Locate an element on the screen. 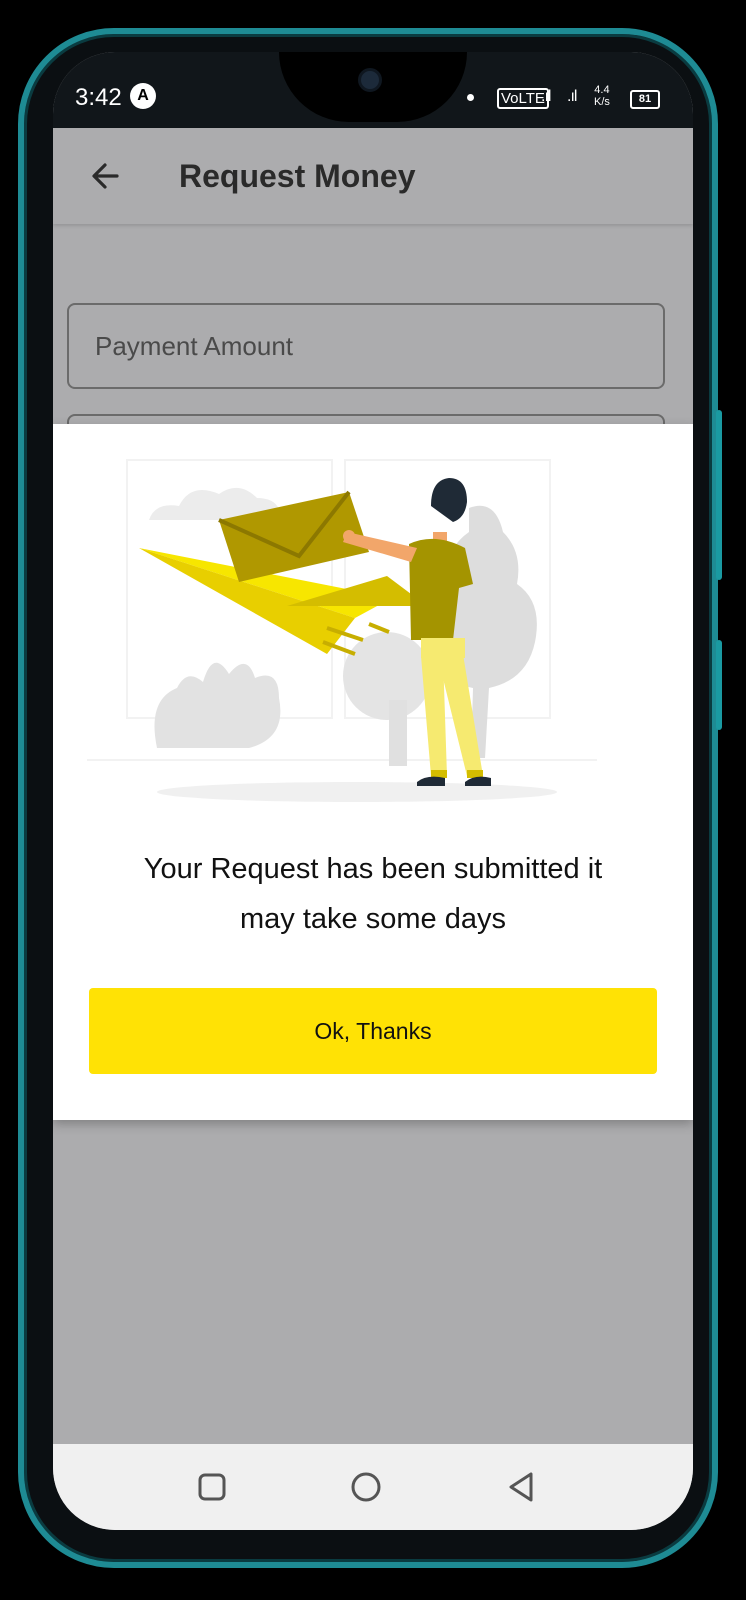 This screenshot has height=1600, width=746. notification-dot-icon is located at coordinates (470, 97).